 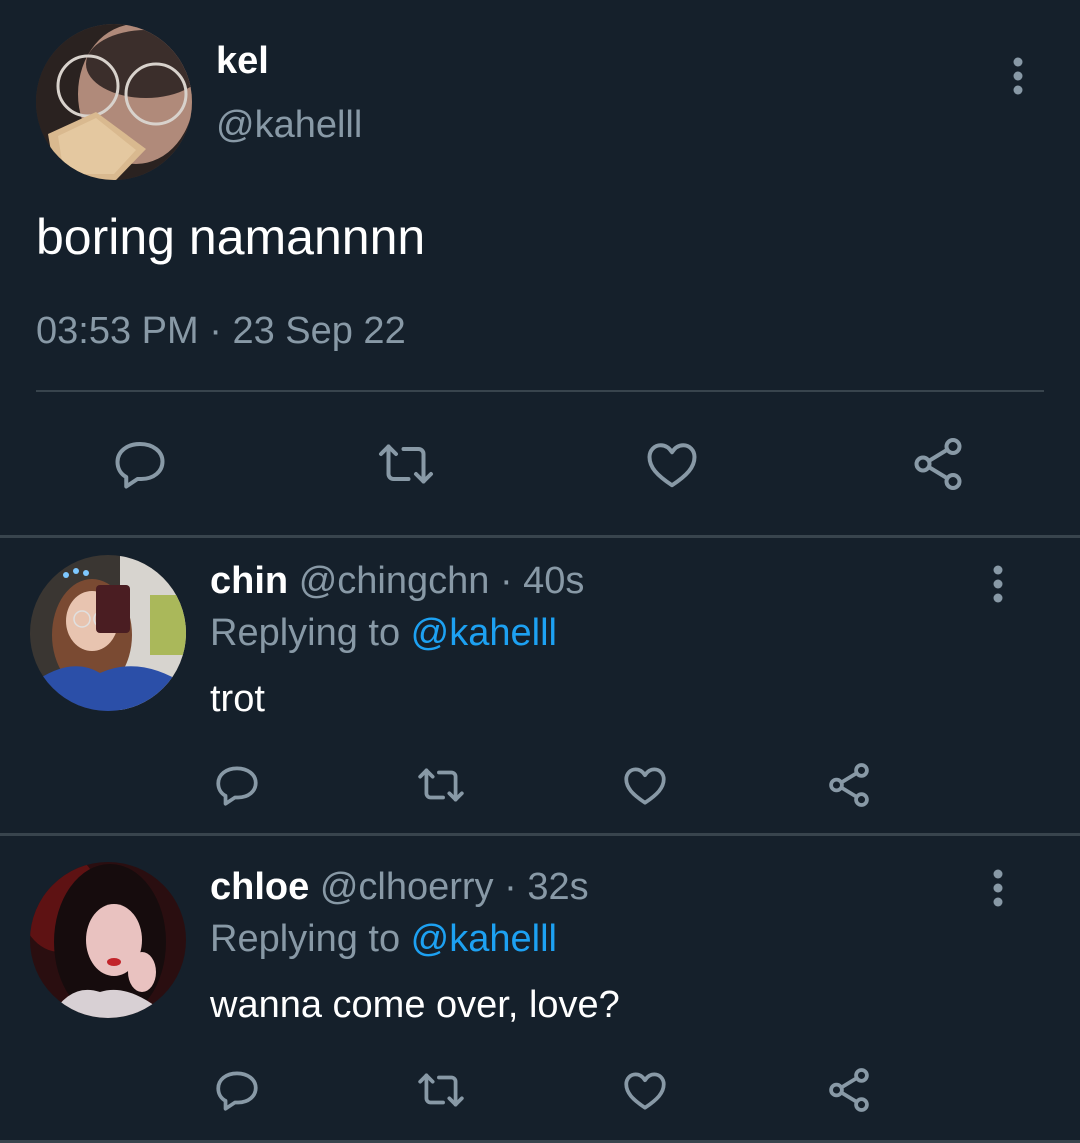 What do you see at coordinates (558, 887) in the screenshot?
I see `reply-time: 32s` at bounding box center [558, 887].